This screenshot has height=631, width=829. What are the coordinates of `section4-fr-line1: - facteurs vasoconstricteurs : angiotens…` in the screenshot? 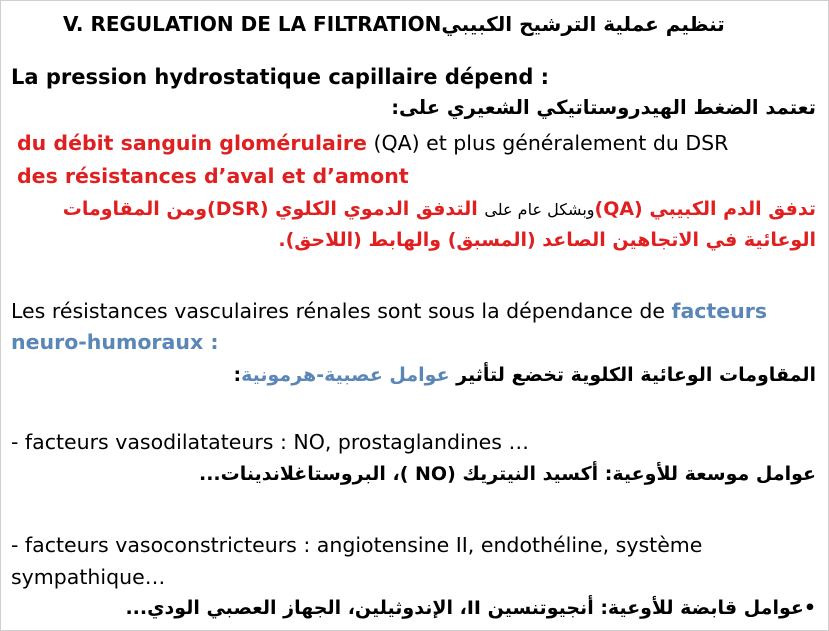 It's located at (357, 545).